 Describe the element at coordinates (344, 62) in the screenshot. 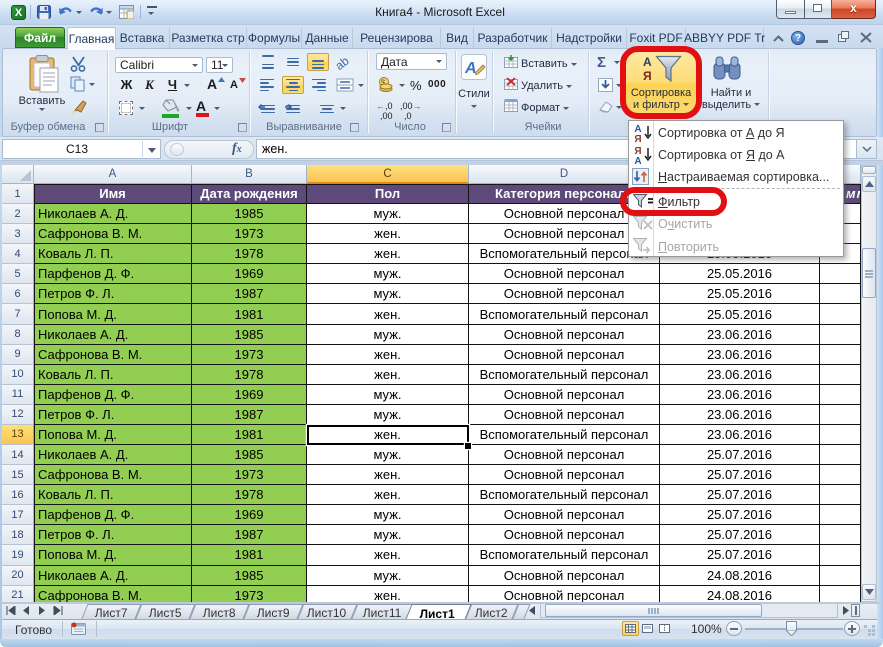

I see `svg-text: ab` at that location.